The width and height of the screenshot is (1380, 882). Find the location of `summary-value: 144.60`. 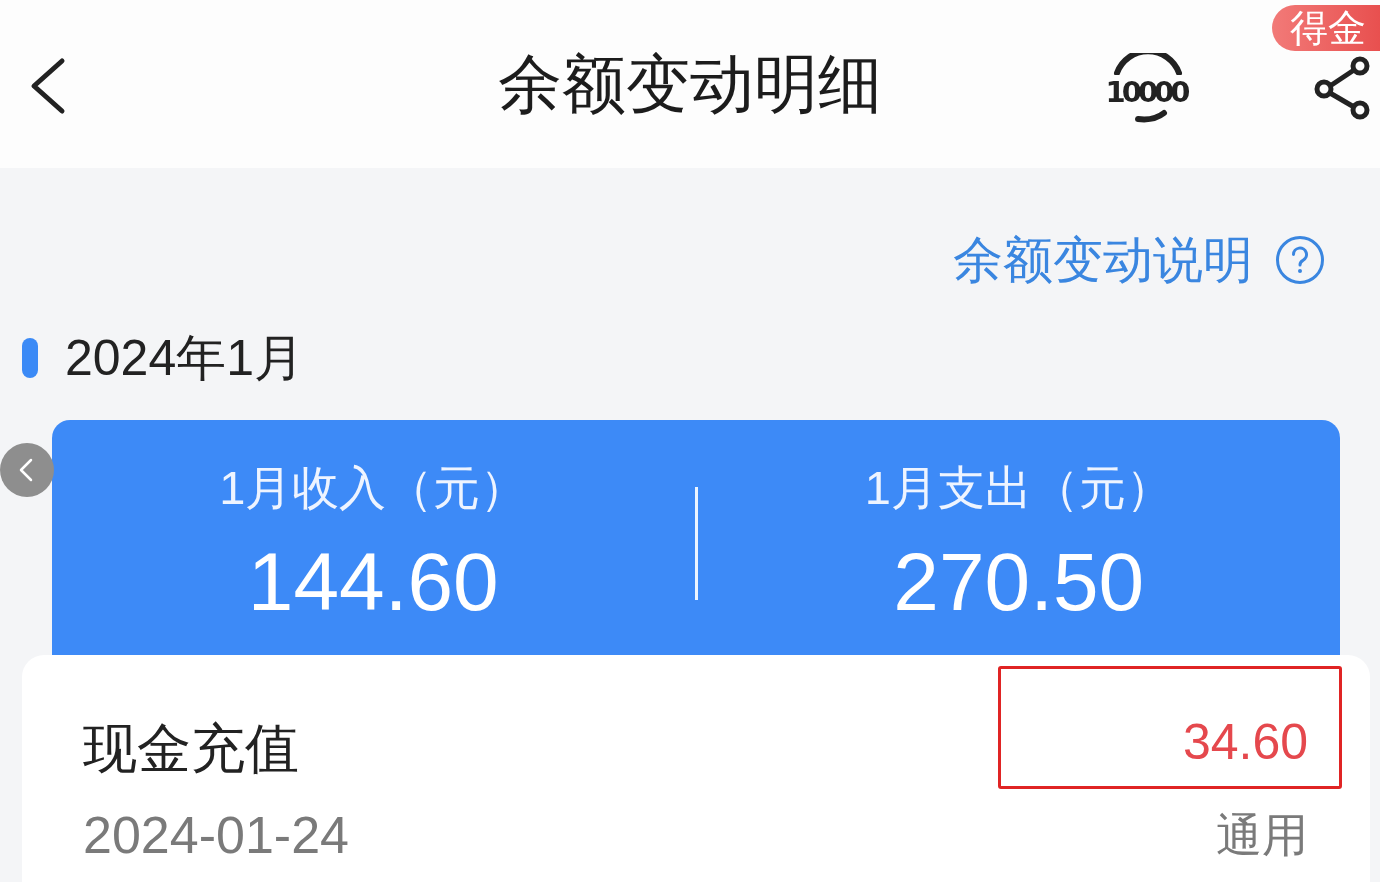

summary-value: 144.60 is located at coordinates (373, 582).